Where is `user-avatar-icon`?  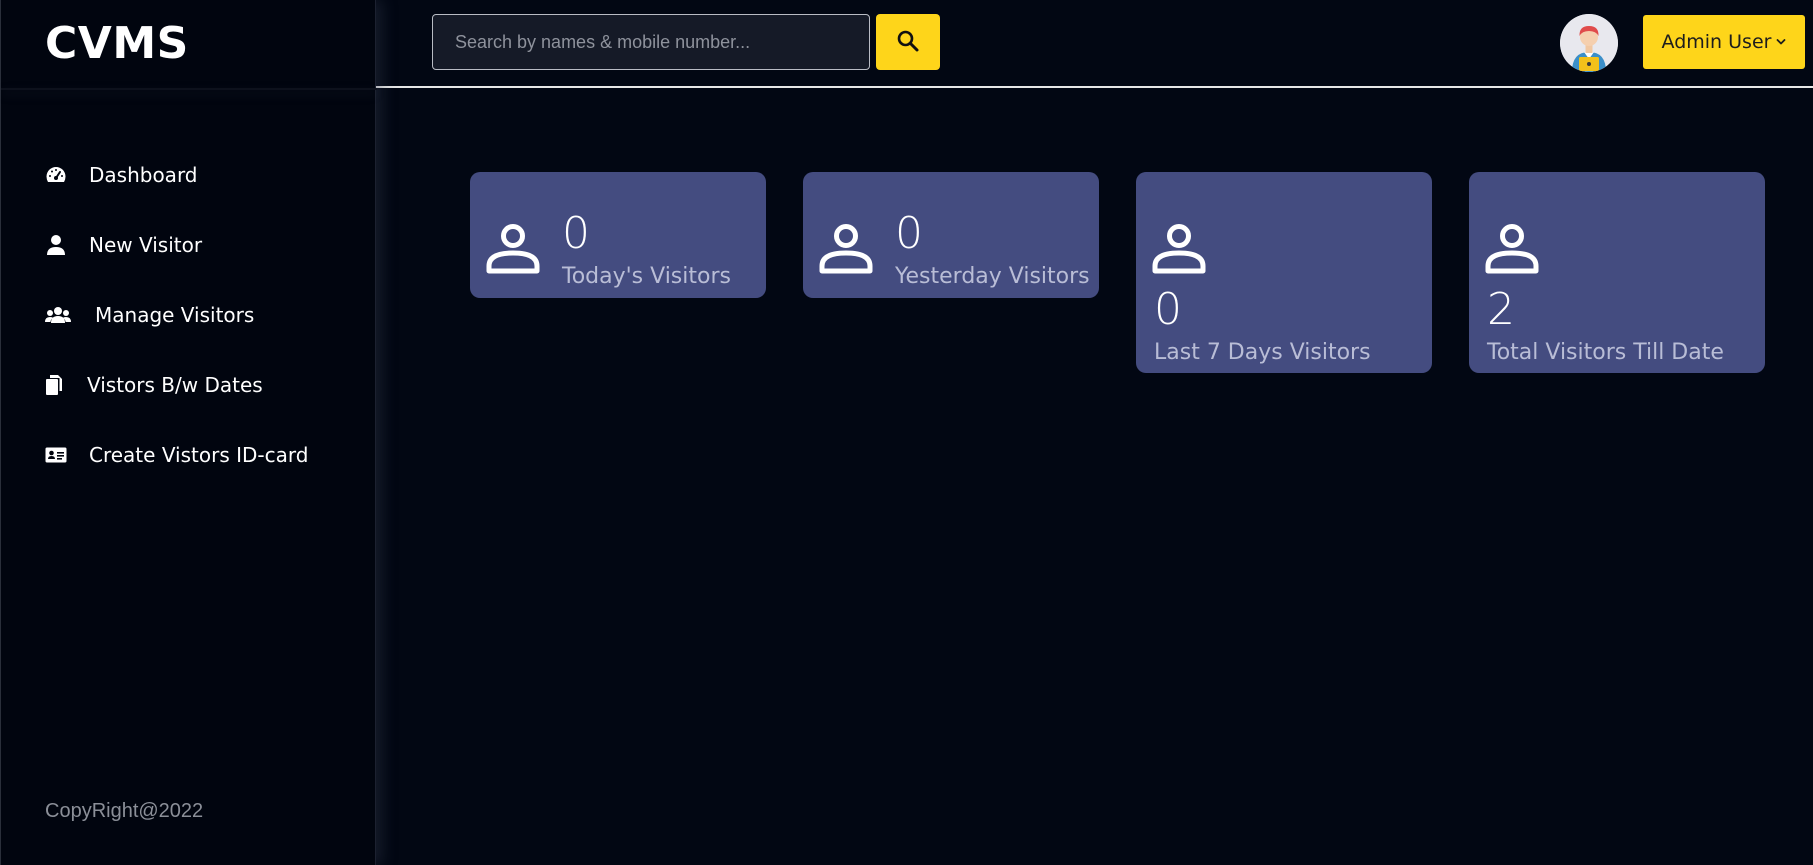
user-avatar-icon is located at coordinates (1589, 43).